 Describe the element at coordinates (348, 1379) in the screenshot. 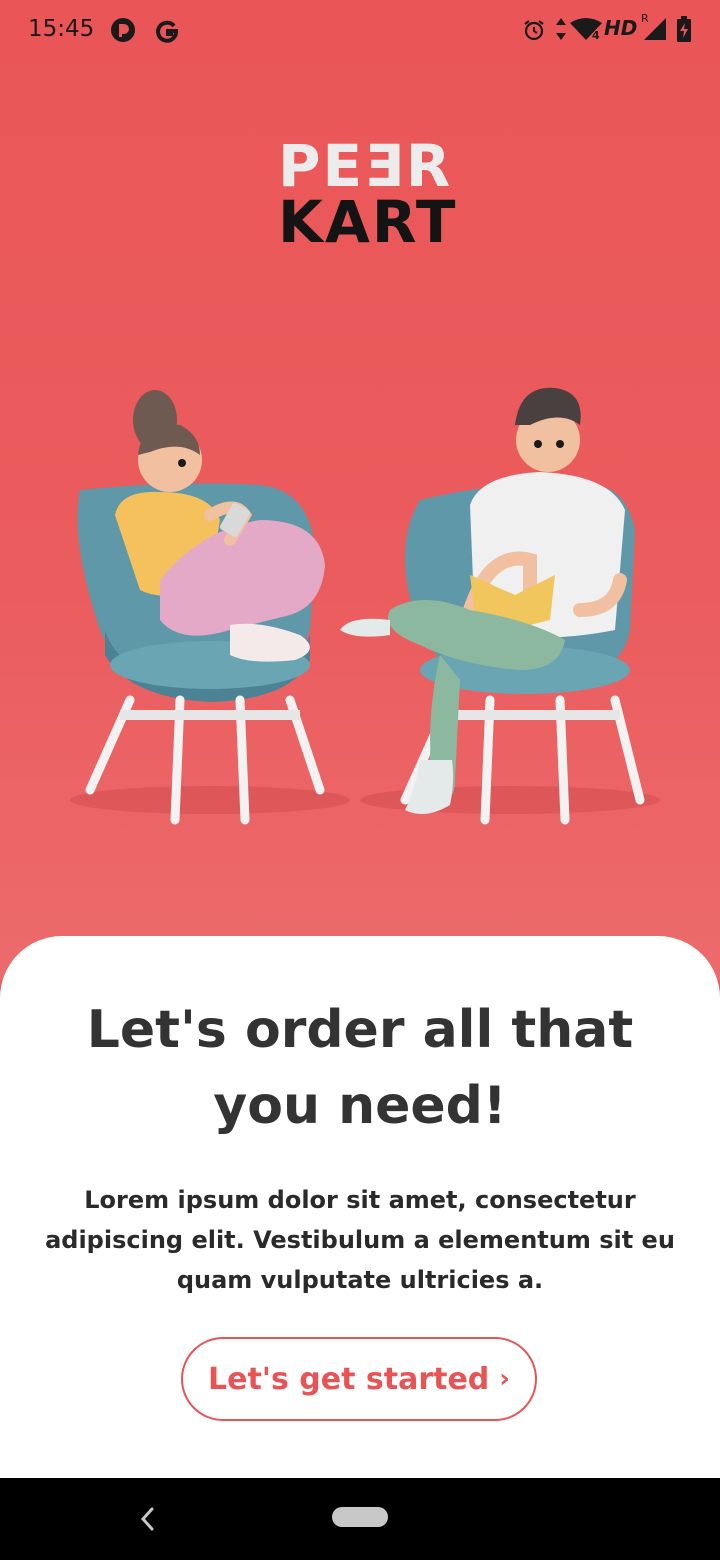

I see `get-started-label: Let's get started` at that location.